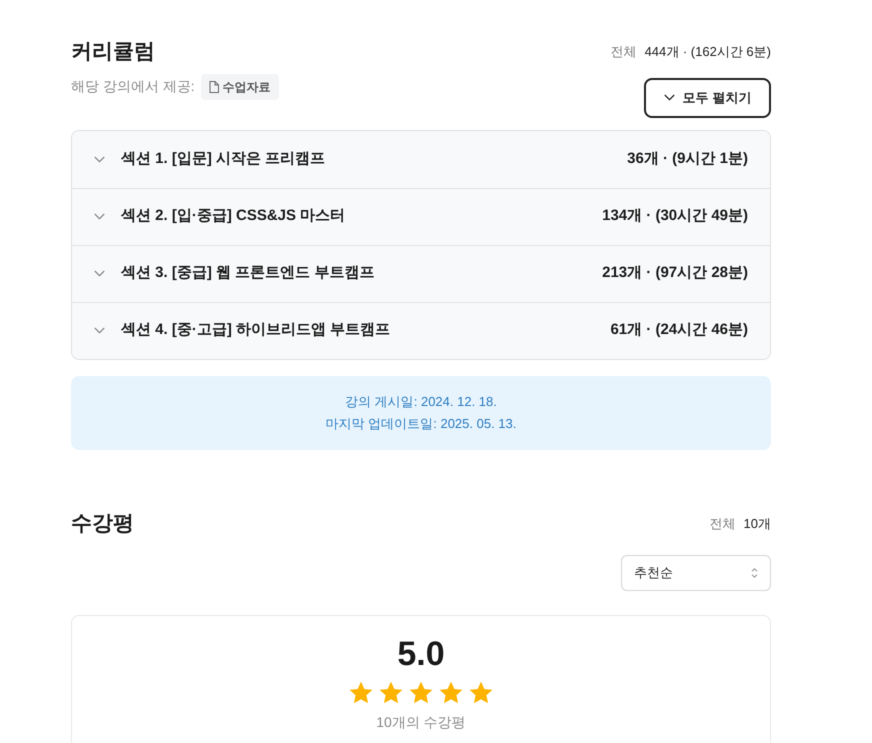 The width and height of the screenshot is (872, 743). I want to click on section-summary: 213개 · (97시간 28분), so click(675, 273).